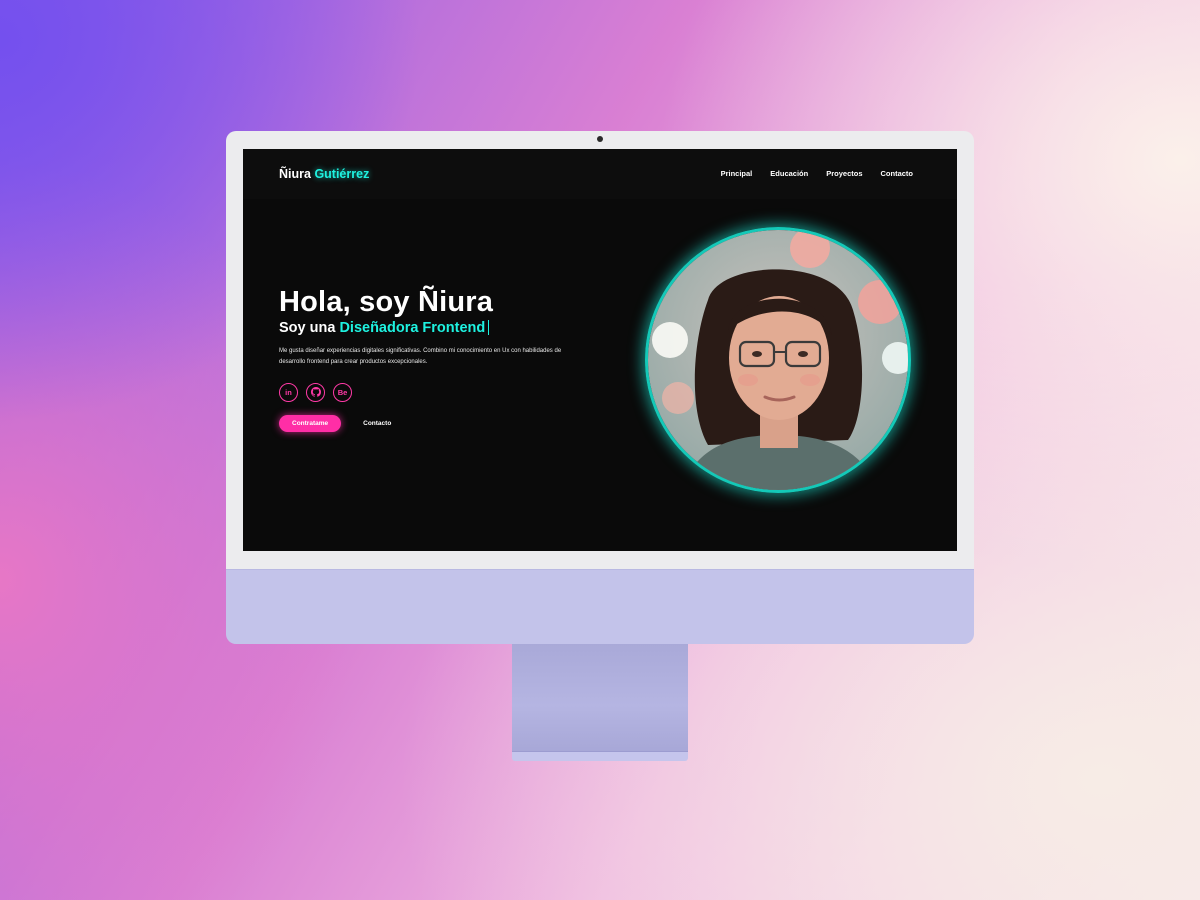  What do you see at coordinates (307, 327) in the screenshot?
I see `role-prefix: Soy una` at bounding box center [307, 327].